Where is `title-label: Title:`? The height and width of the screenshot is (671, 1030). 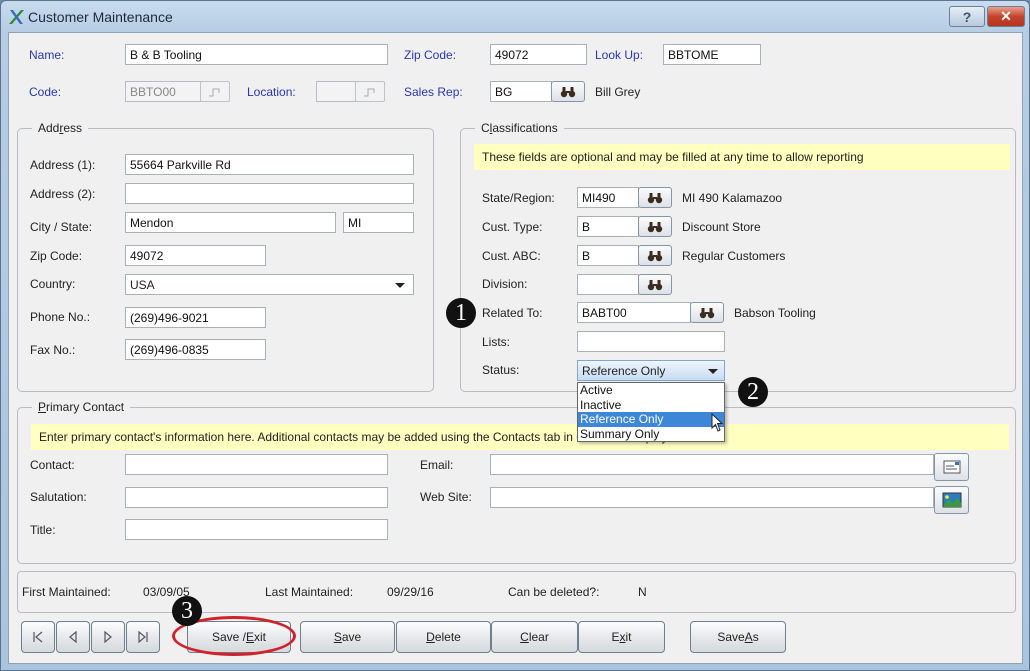
title-label: Title: is located at coordinates (43, 530).